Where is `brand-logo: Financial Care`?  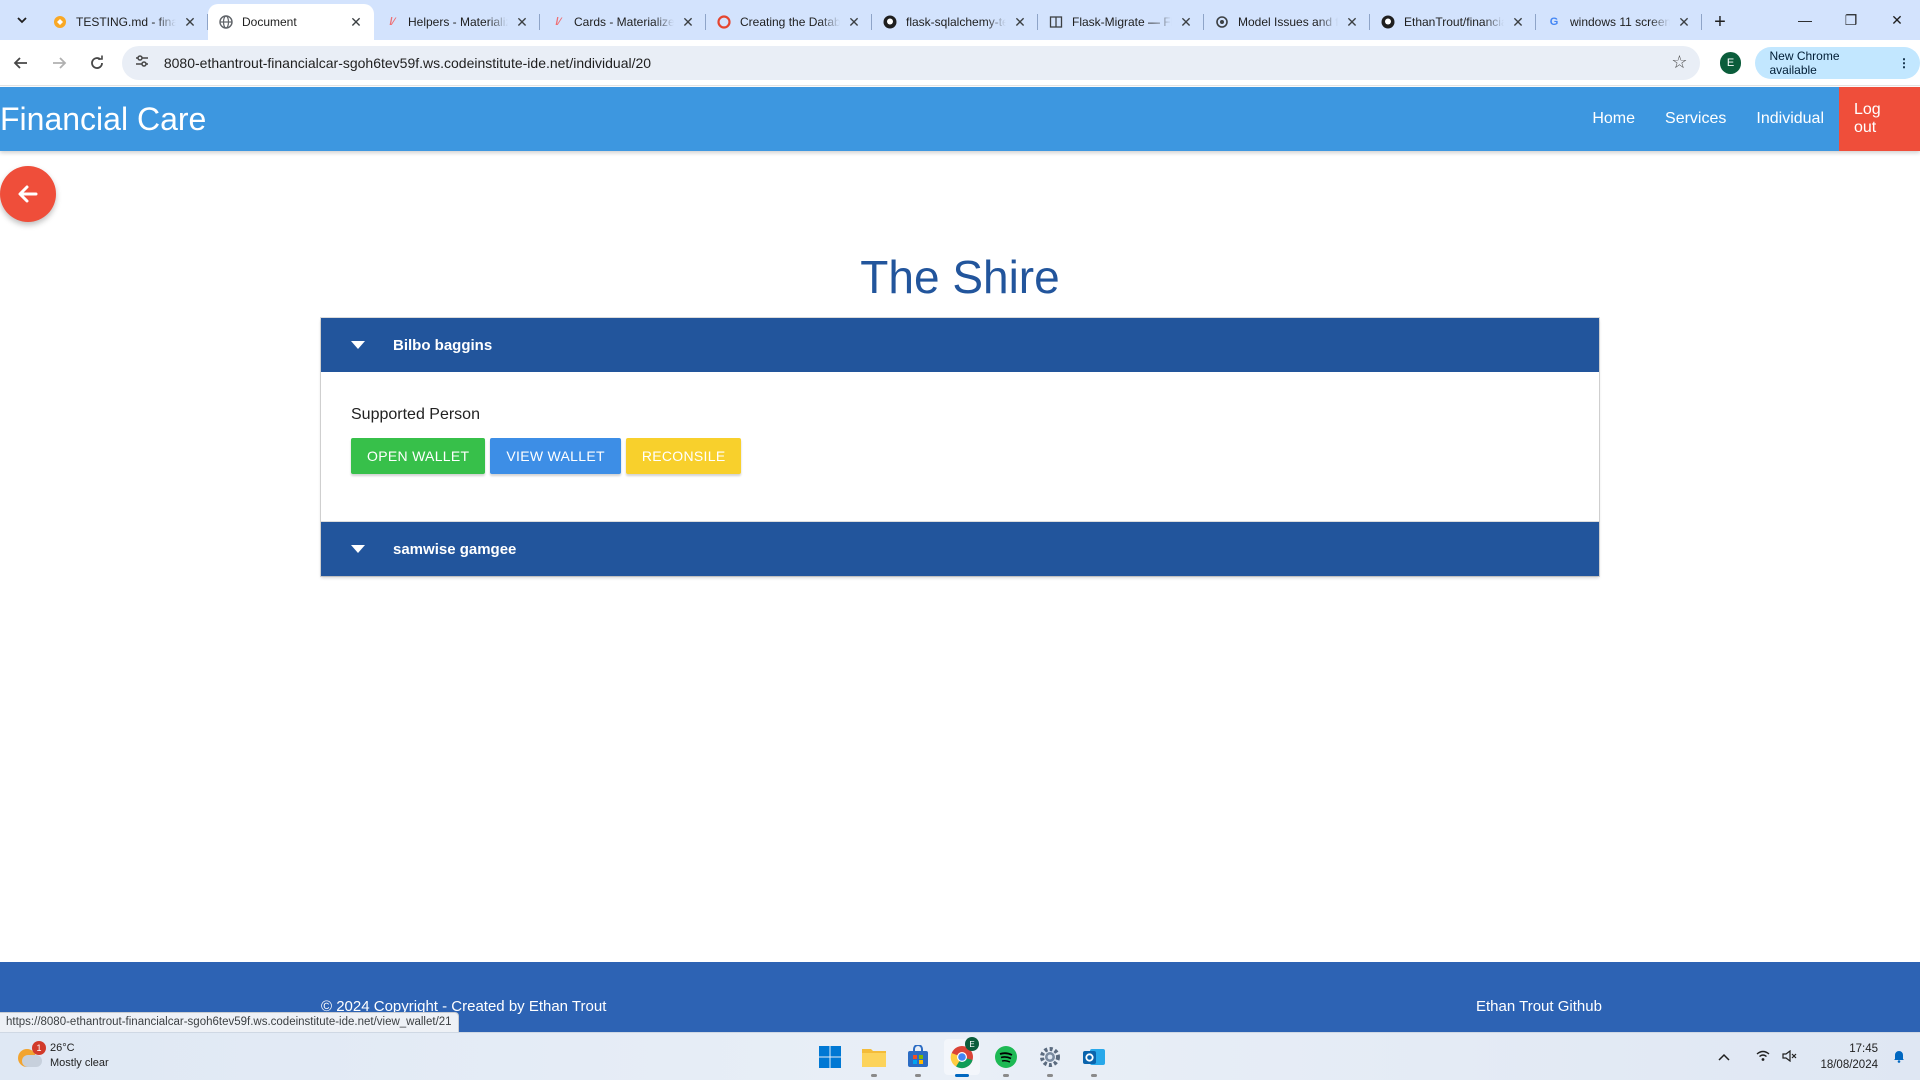 brand-logo: Financial Care is located at coordinates (103, 119).